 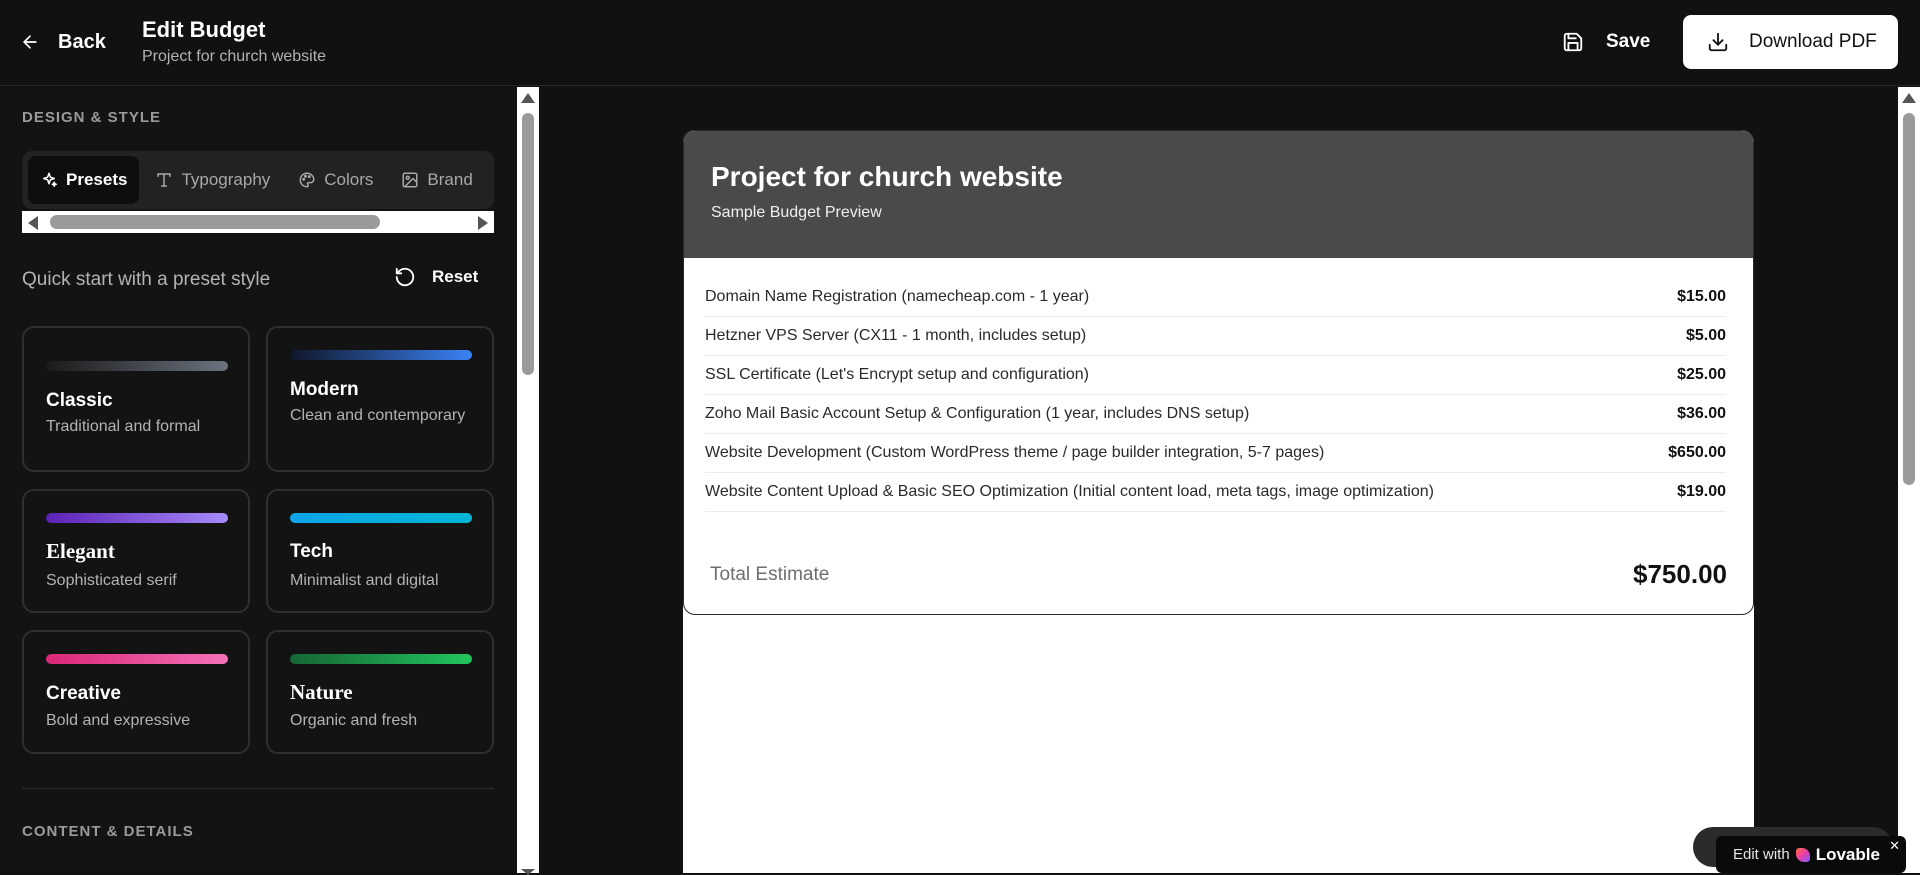 I want to click on line-item-amount: $5.00, so click(x=1705, y=335).